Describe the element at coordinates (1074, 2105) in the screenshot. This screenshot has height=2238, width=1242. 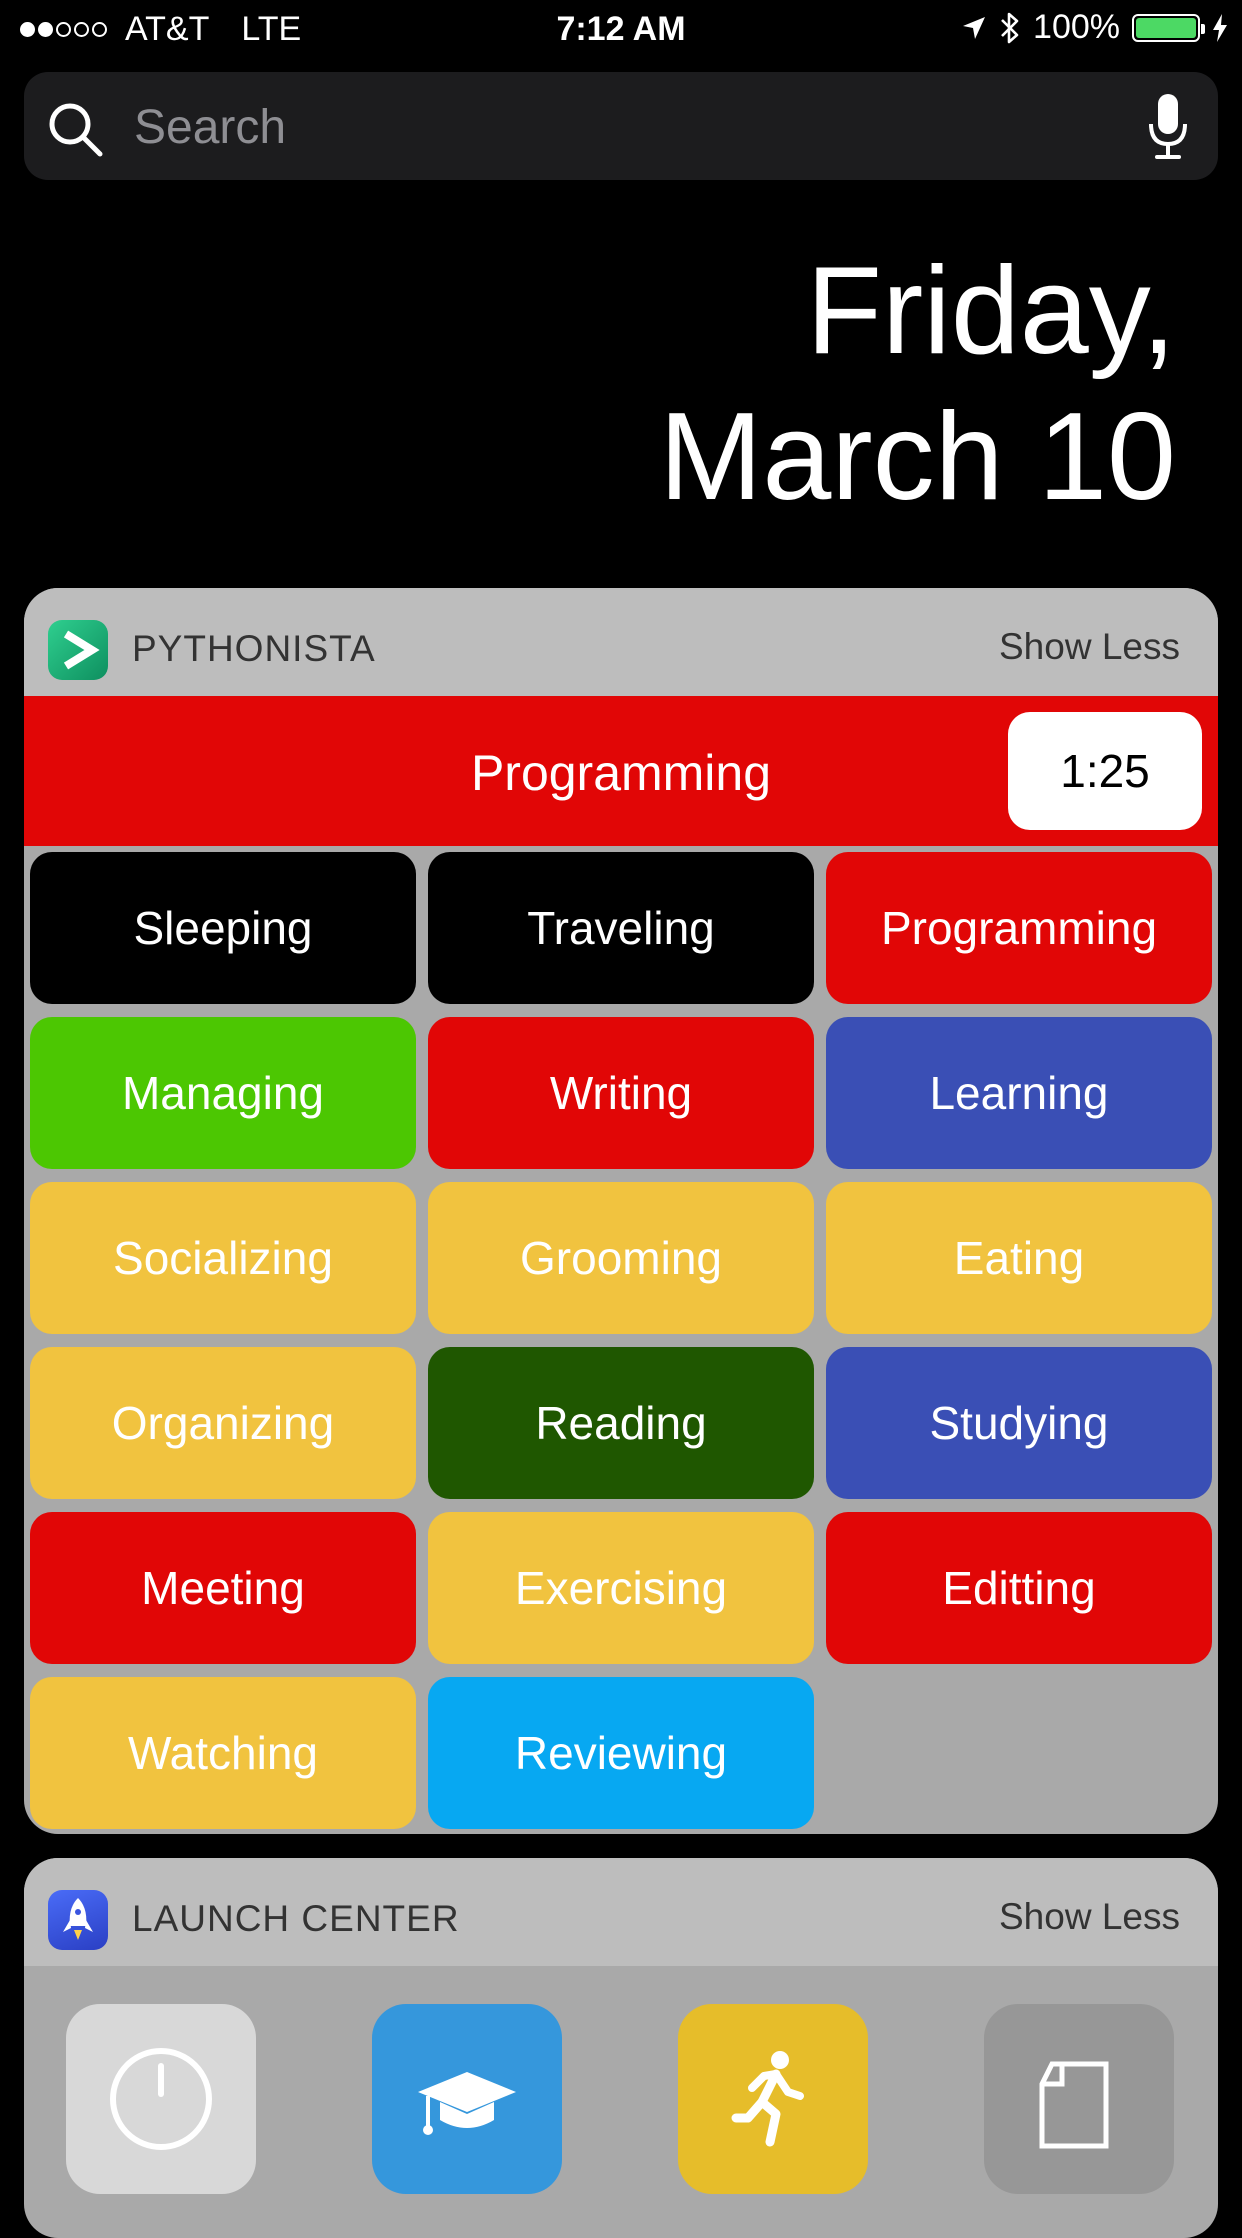
I see `document-icon` at that location.